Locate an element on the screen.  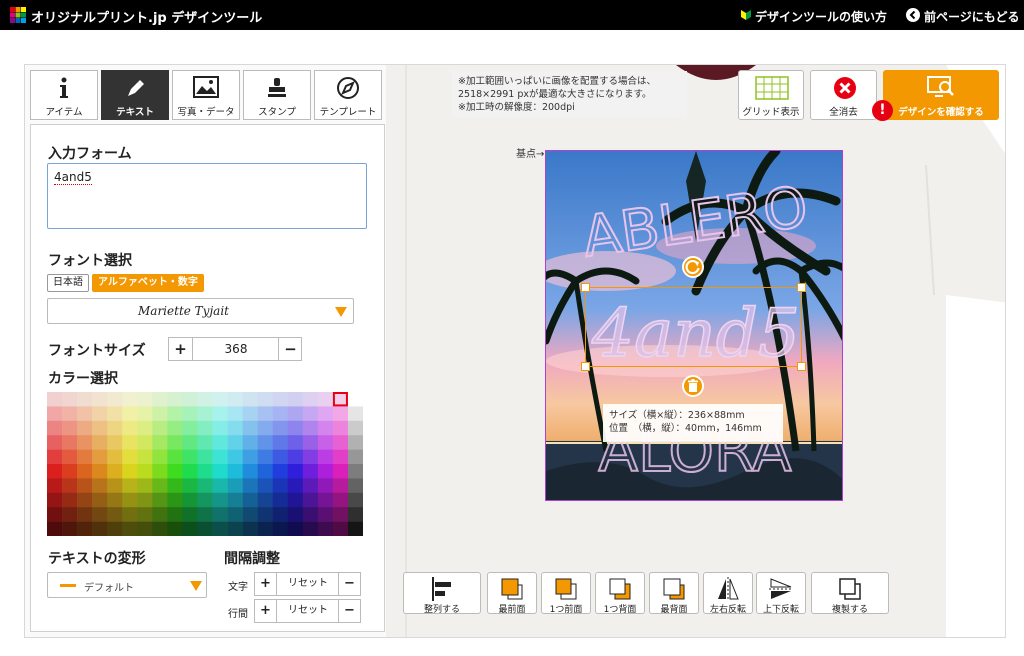
resize-handle is located at coordinates (585, 287).